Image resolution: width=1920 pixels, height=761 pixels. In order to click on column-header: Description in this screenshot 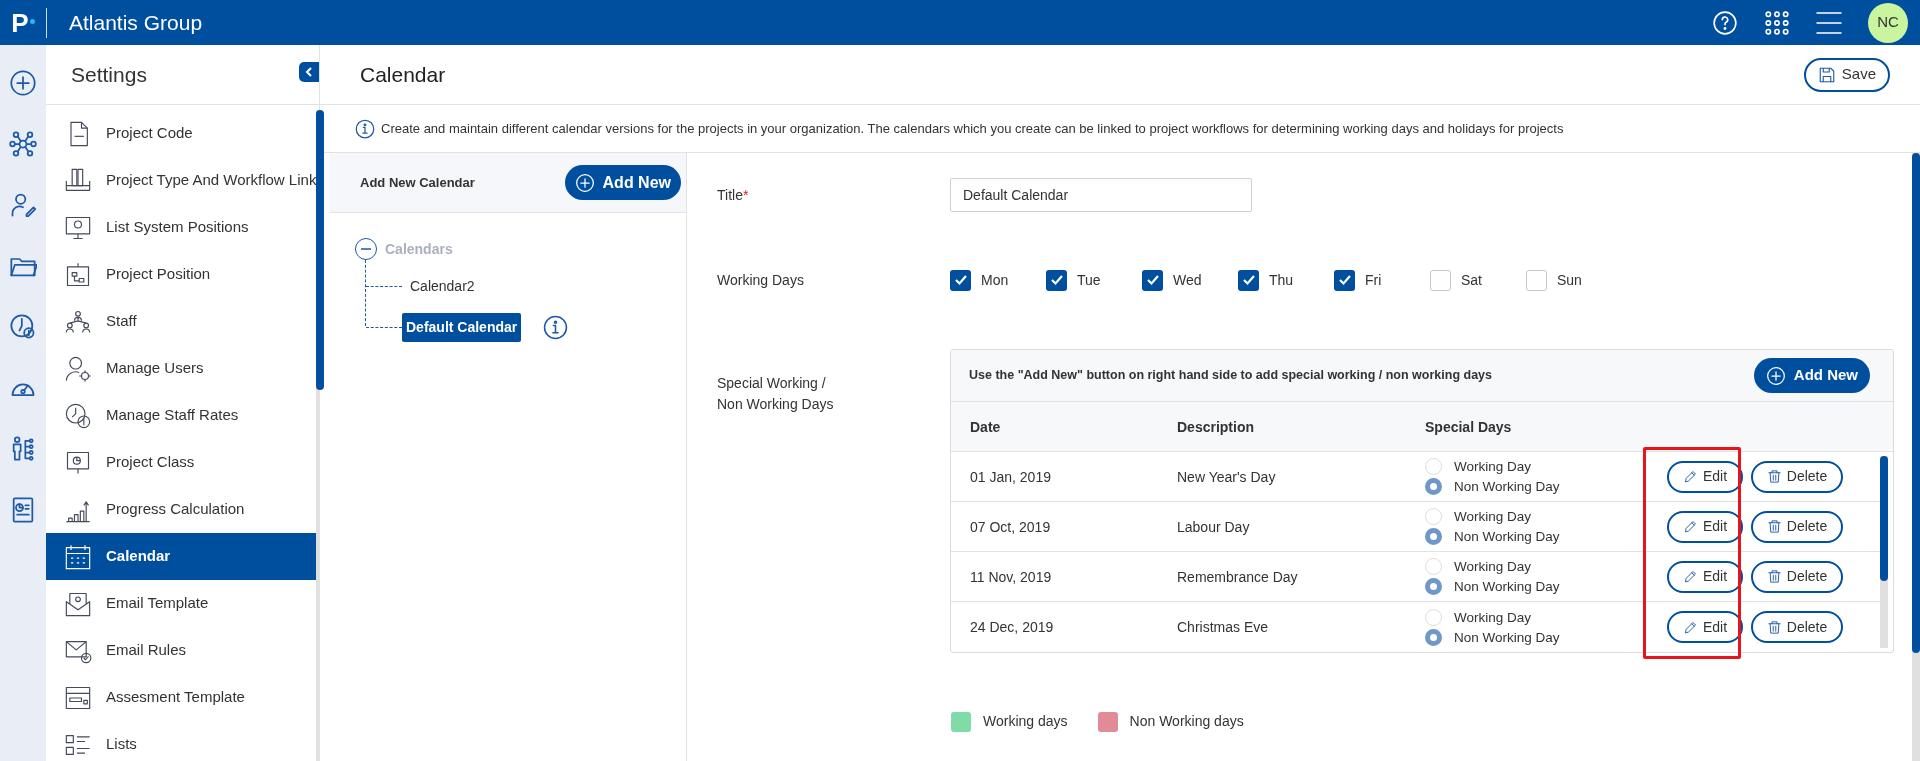, I will do `click(1215, 426)`.